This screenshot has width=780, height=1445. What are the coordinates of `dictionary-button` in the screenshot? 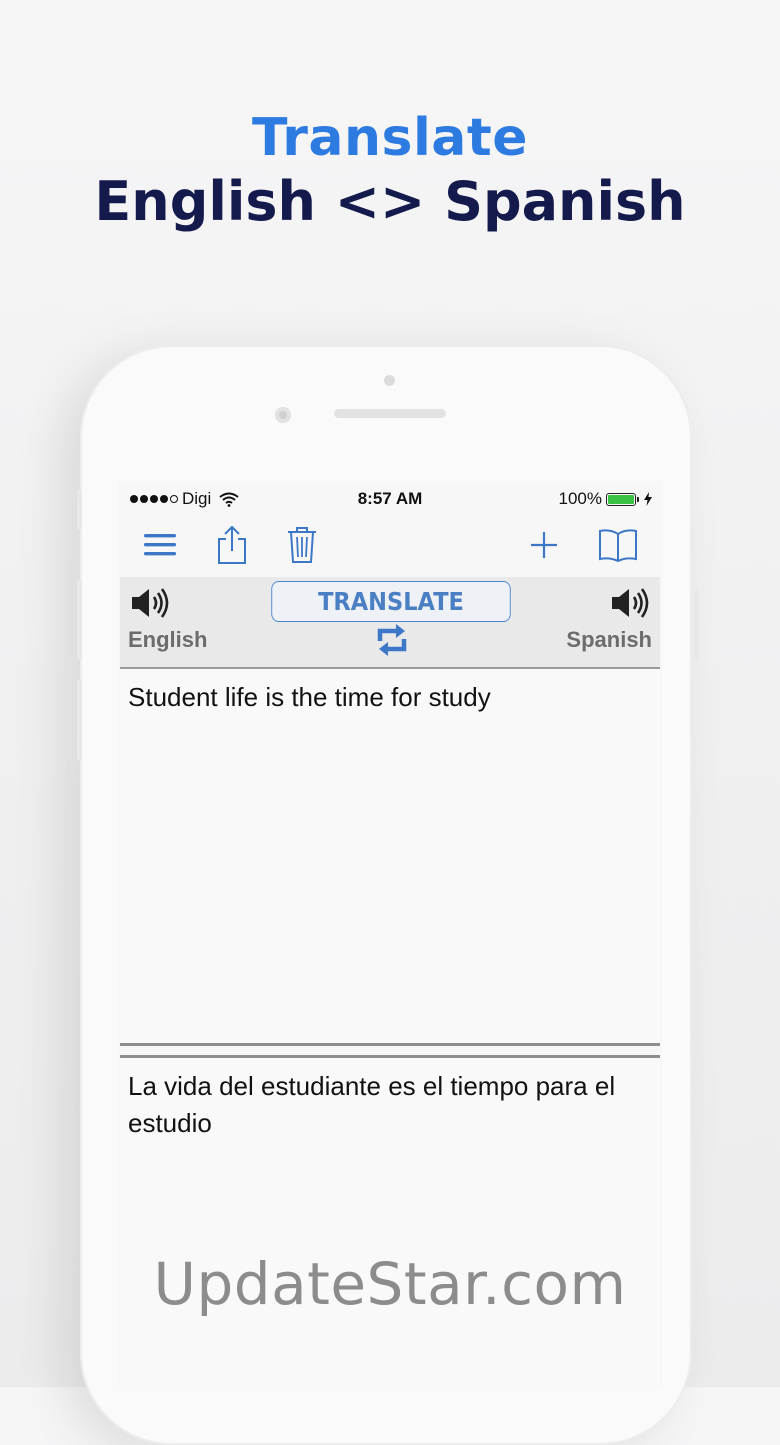 It's located at (618, 545).